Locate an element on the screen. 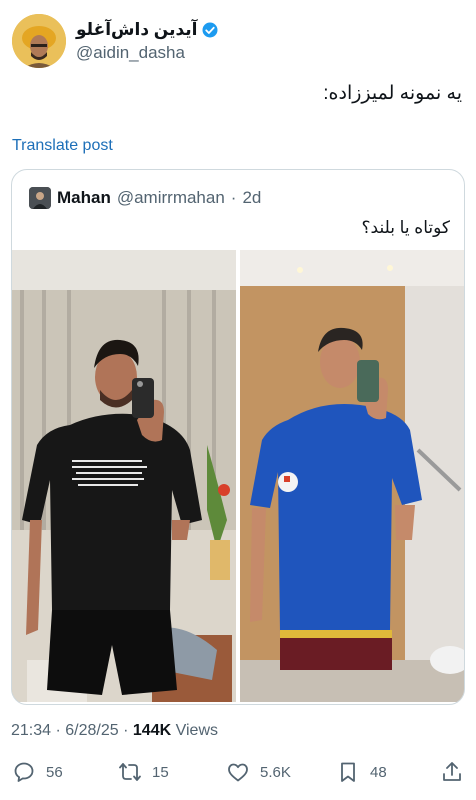 Image resolution: width=476 pixels, height=800 pixels. views-label: Views is located at coordinates (196, 730).